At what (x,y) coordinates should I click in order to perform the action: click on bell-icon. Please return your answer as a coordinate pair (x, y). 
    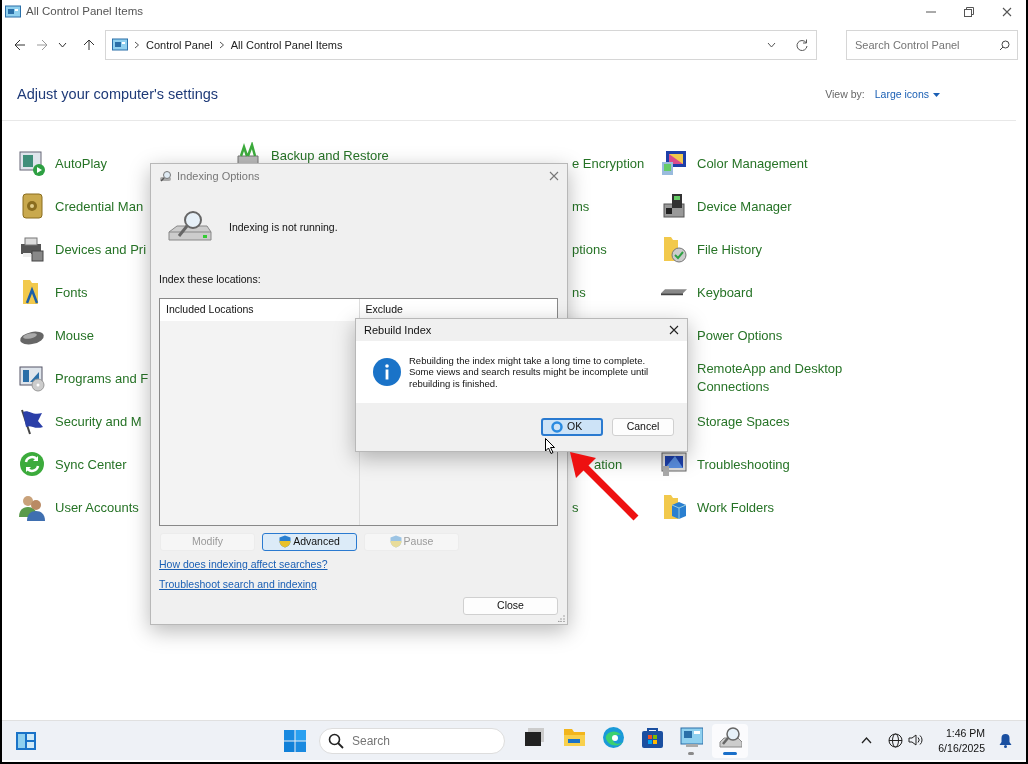
    Looking at the image, I should click on (1005, 740).